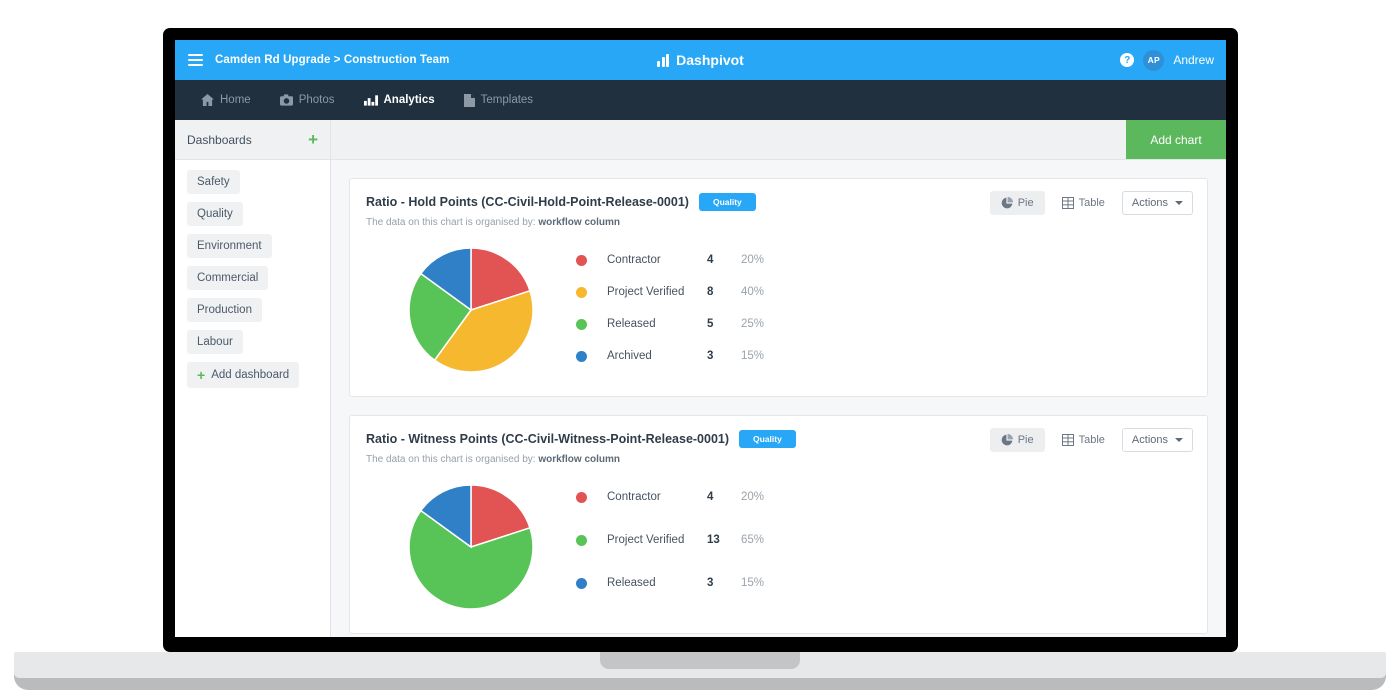  Describe the element at coordinates (250, 375) in the screenshot. I see `add-dashboard-label: Add dashboard` at that location.